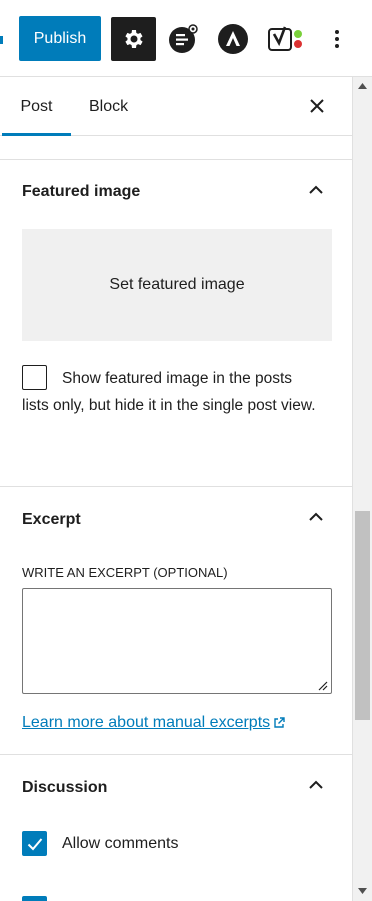 The width and height of the screenshot is (372, 901). Describe the element at coordinates (1, 40) in the screenshot. I see `toolbar-edge-indicator` at that location.